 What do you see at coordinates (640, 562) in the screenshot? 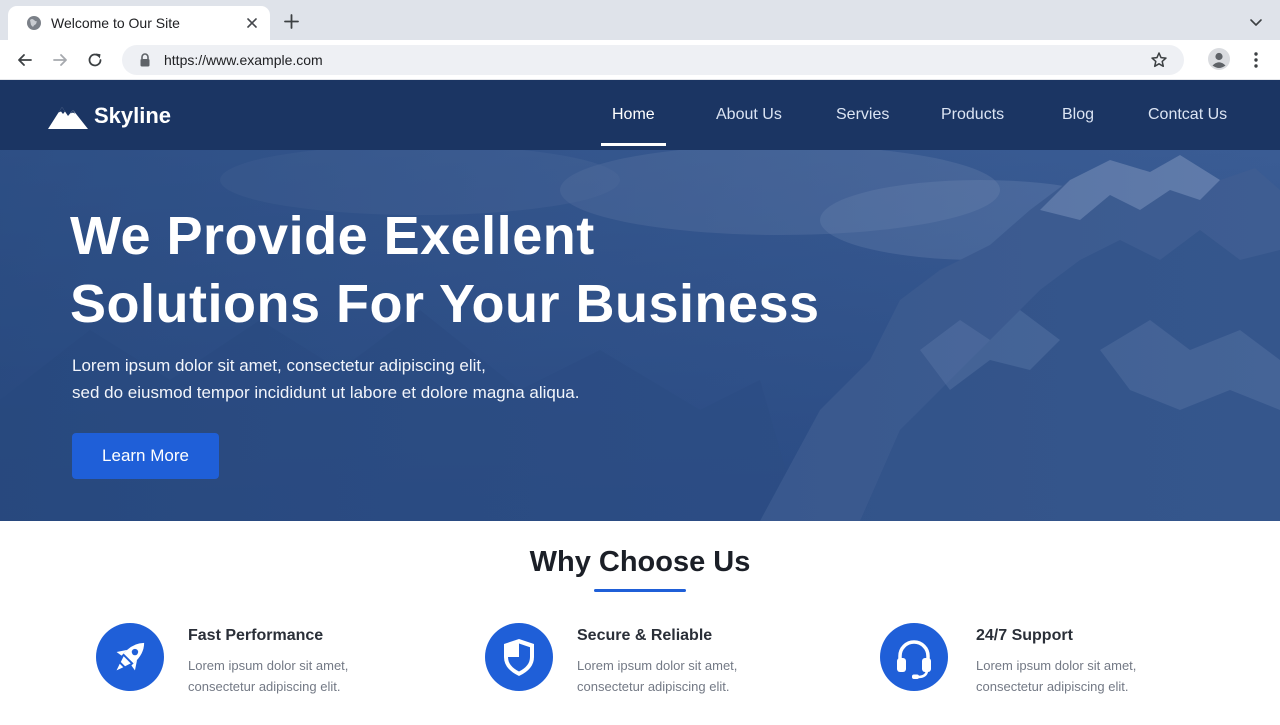
I see `section-title: Why Choose Us` at bounding box center [640, 562].